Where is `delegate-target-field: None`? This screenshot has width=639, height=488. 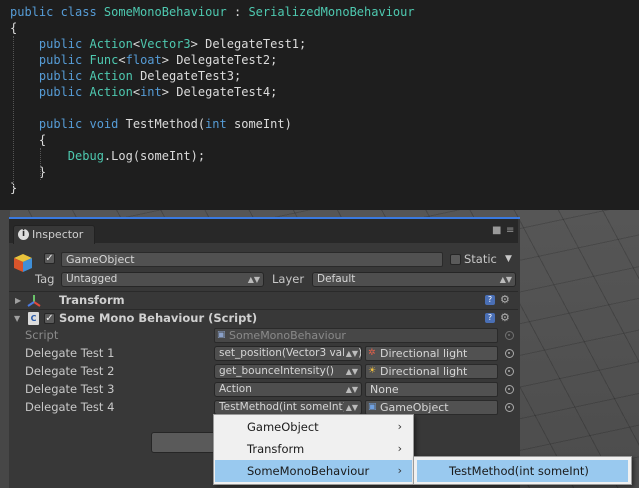 delegate-target-field: None is located at coordinates (431, 389).